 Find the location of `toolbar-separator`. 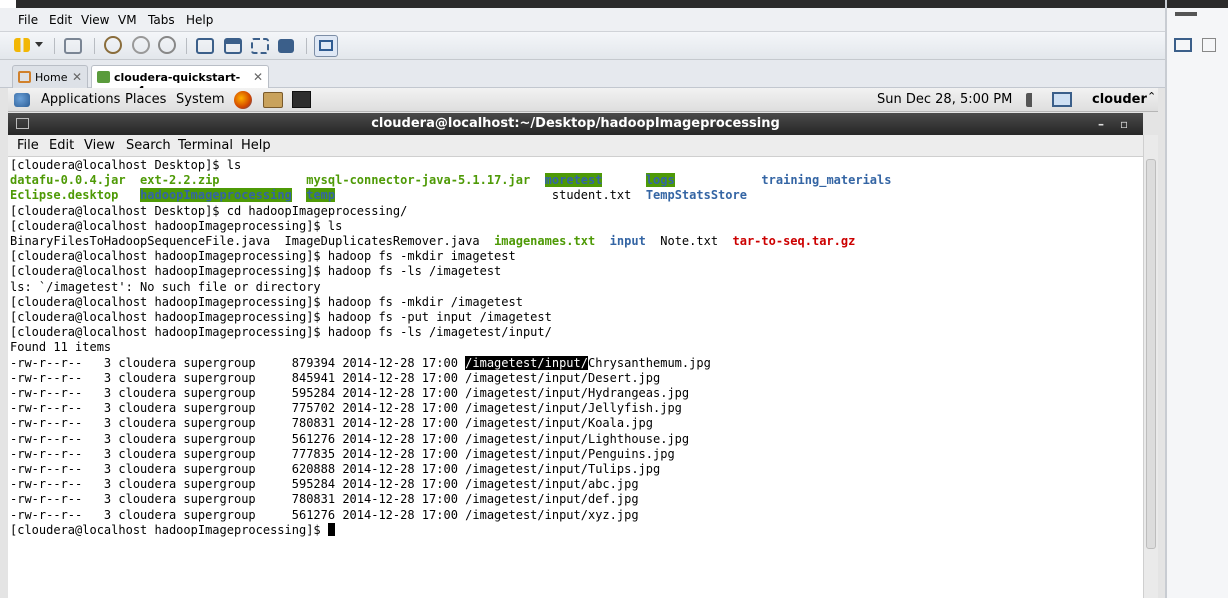

toolbar-separator is located at coordinates (54, 46).